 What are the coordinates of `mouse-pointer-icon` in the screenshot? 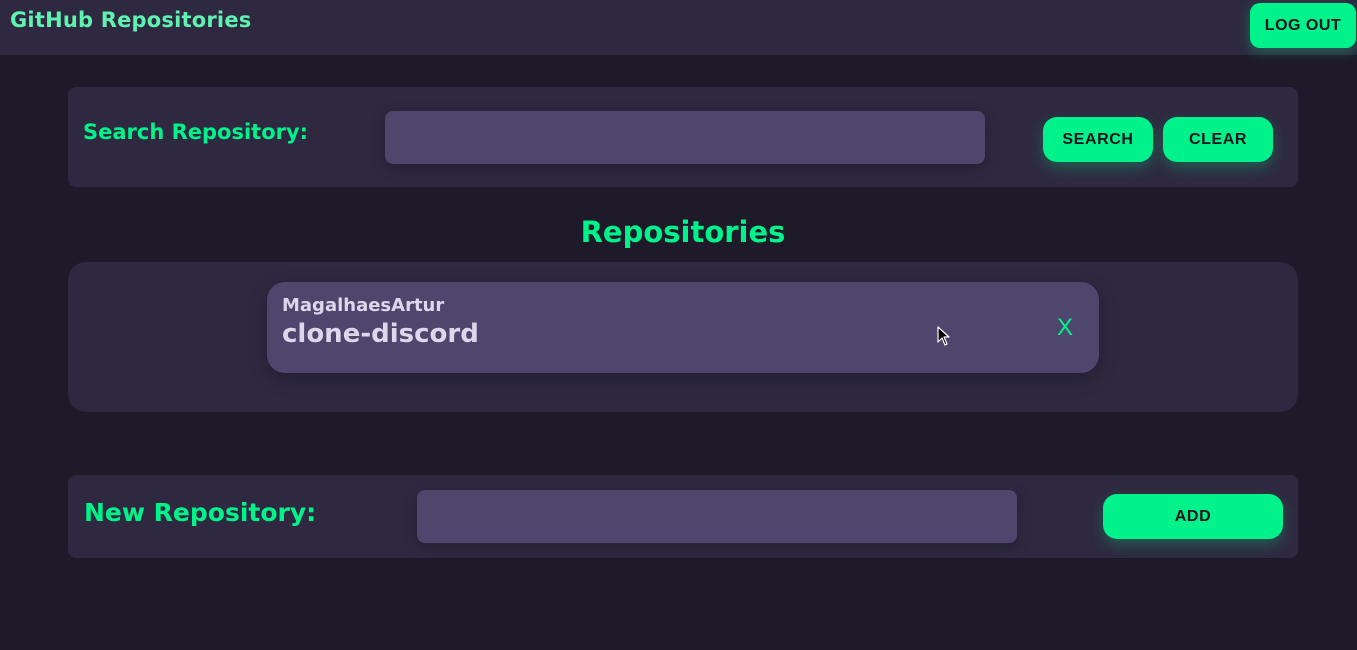 It's located at (943, 336).